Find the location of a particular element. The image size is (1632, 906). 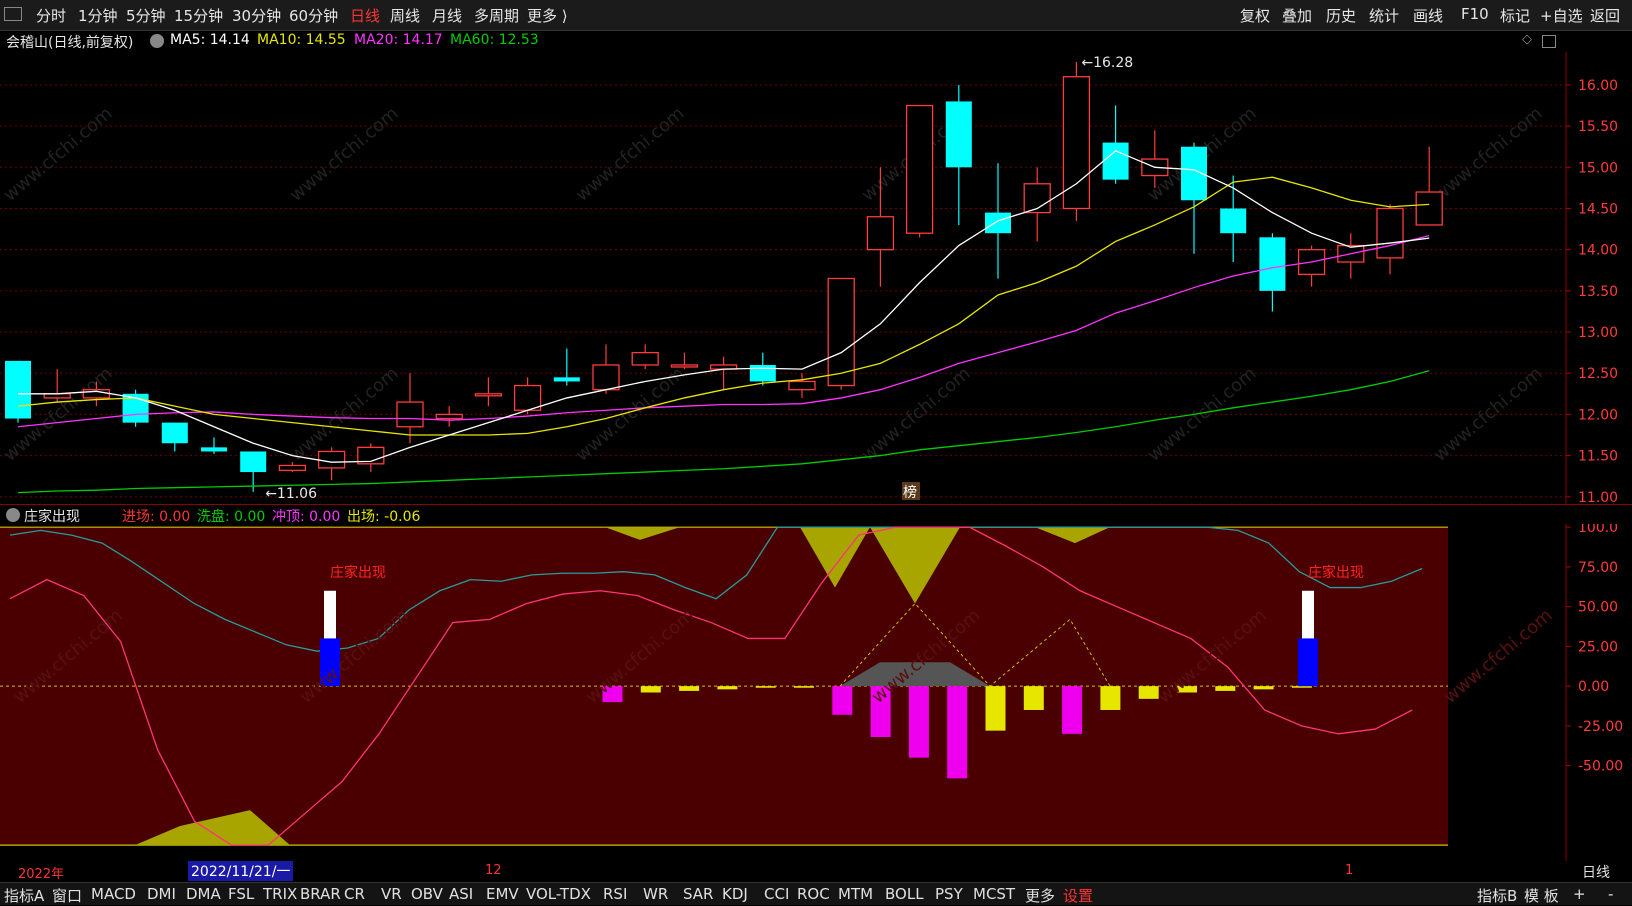

toolbar-right-item-6: 标记 is located at coordinates (1515, 15).